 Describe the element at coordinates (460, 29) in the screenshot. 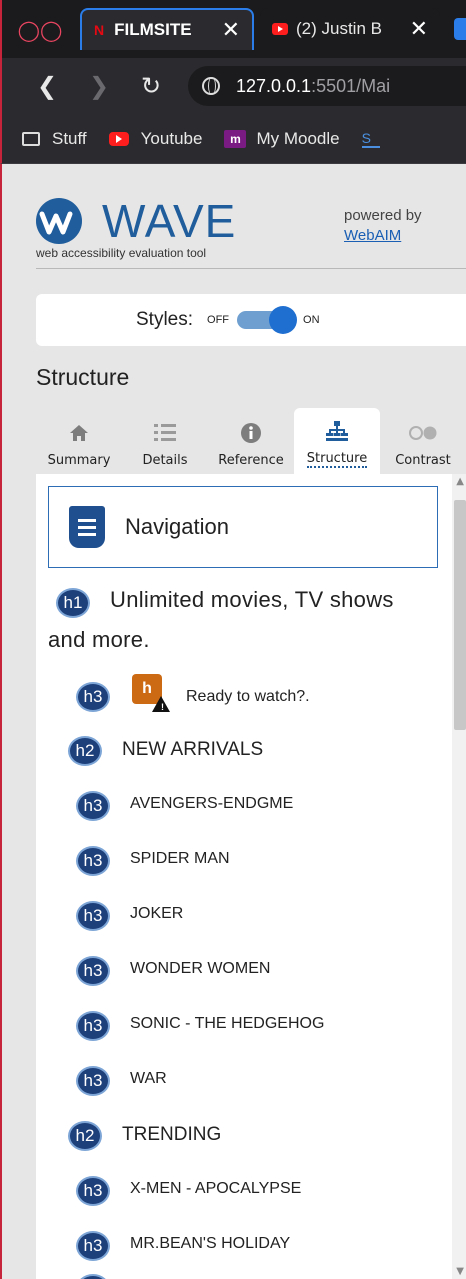

I see `tab-overflow` at that location.